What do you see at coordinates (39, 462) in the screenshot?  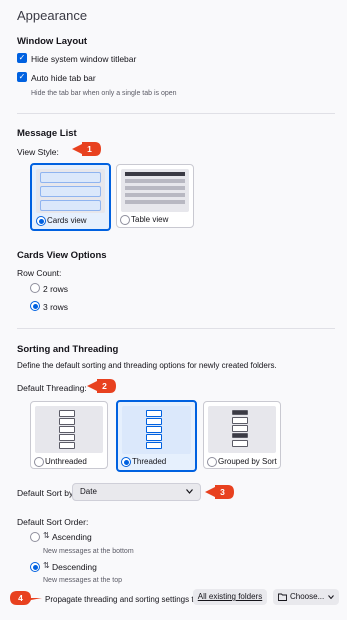 I see `unthreaded-radio` at bounding box center [39, 462].